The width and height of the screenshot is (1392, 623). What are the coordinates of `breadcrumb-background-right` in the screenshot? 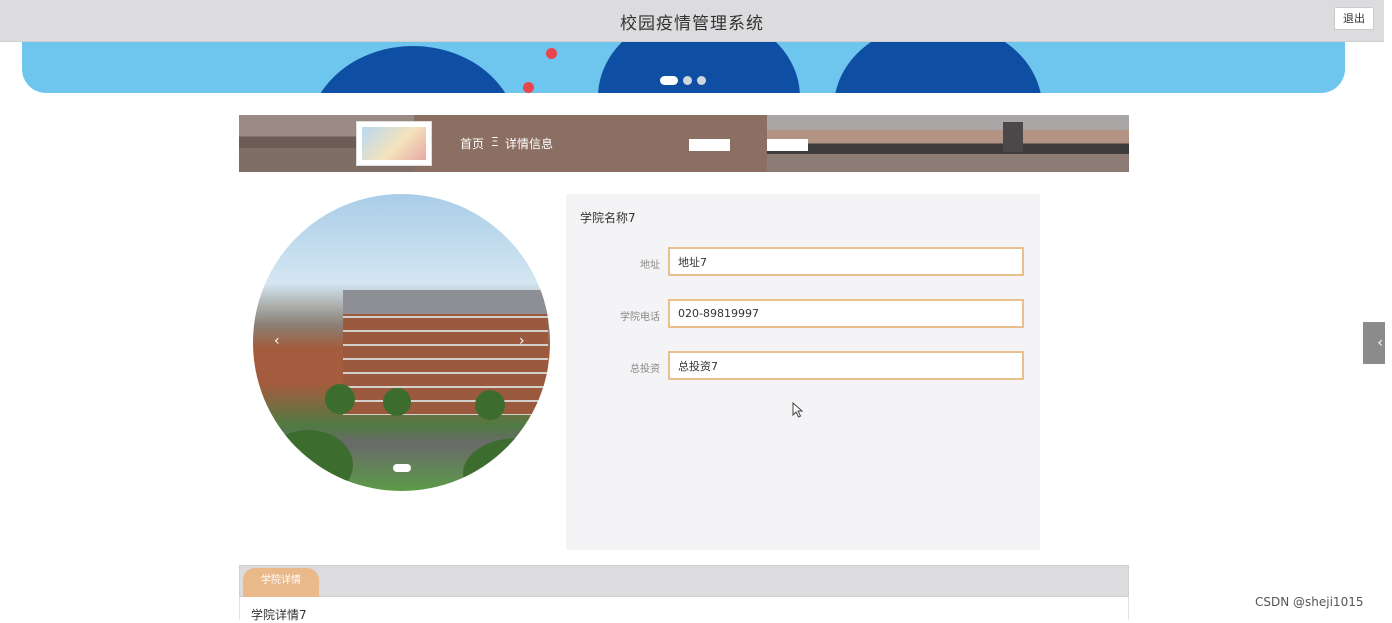 It's located at (948, 143).